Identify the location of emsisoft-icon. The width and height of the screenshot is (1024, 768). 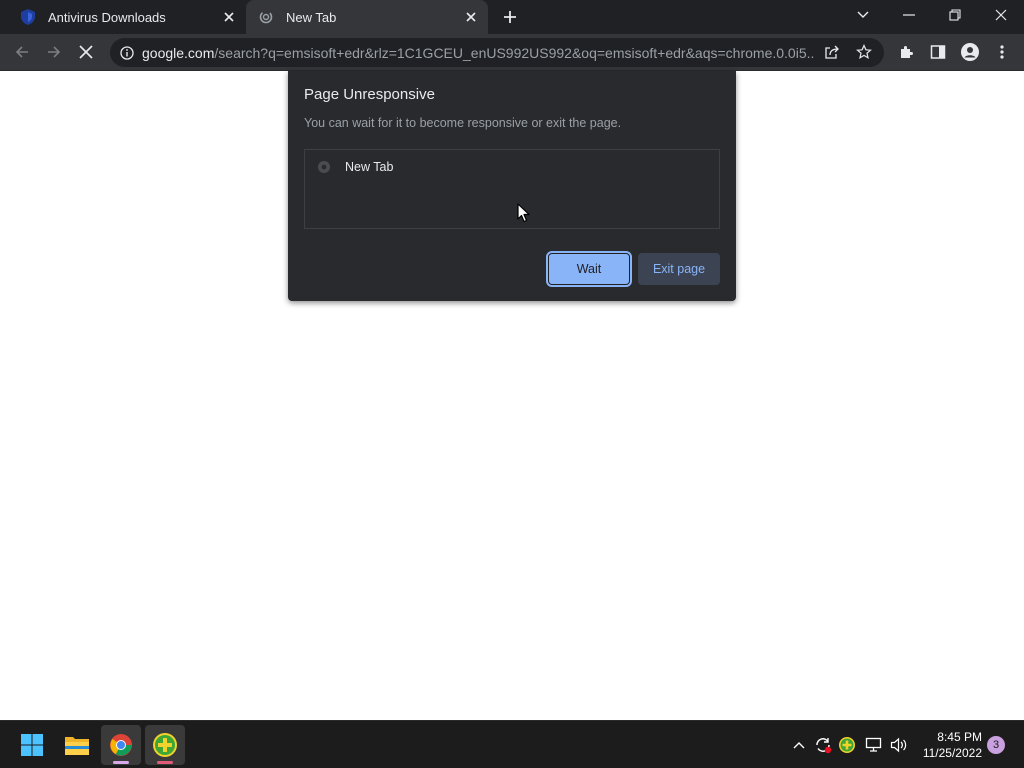
(165, 745).